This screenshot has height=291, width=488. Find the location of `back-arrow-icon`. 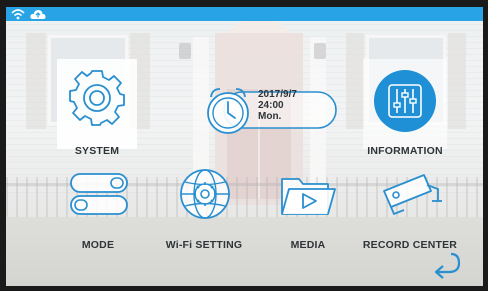

back-arrow-icon is located at coordinates (447, 265).